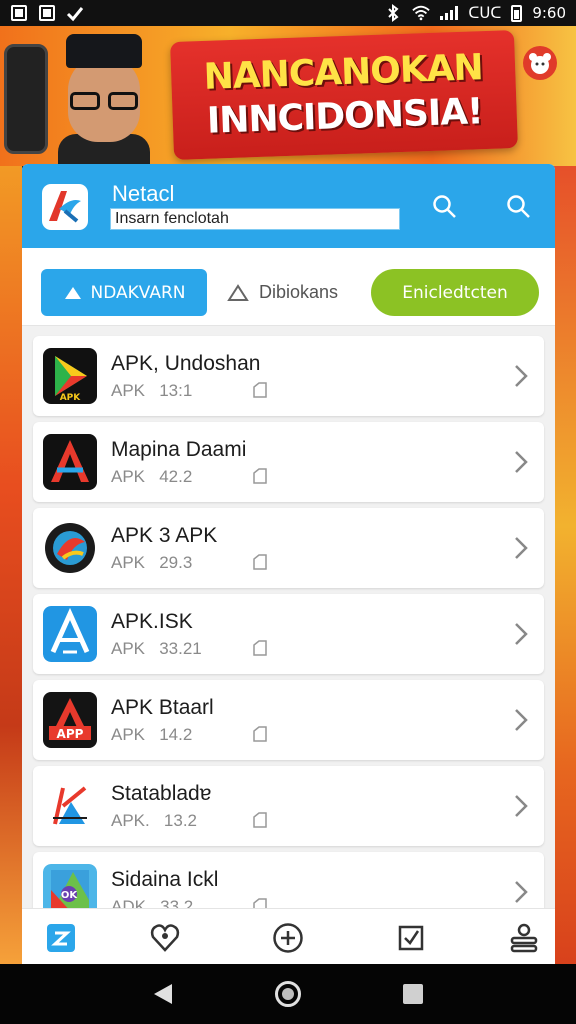 This screenshot has height=1024, width=576. I want to click on status-bar: ᑕᑌᑕ 9:60, so click(288, 13).